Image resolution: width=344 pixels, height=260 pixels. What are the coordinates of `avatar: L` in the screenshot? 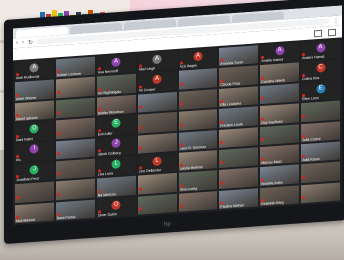 It's located at (116, 164).